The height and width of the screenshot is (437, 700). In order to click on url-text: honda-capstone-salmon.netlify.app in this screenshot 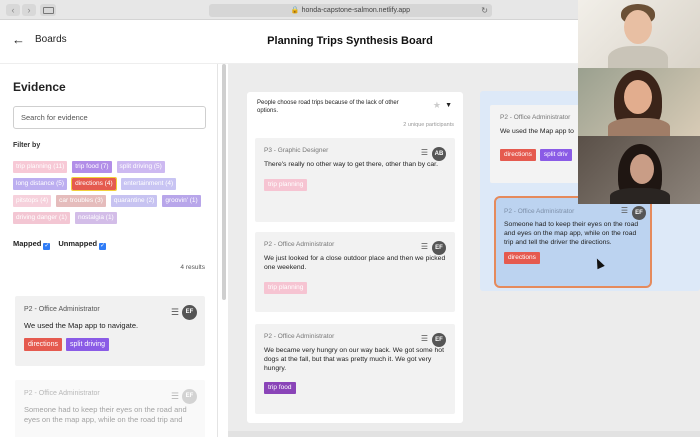, I will do `click(356, 10)`.